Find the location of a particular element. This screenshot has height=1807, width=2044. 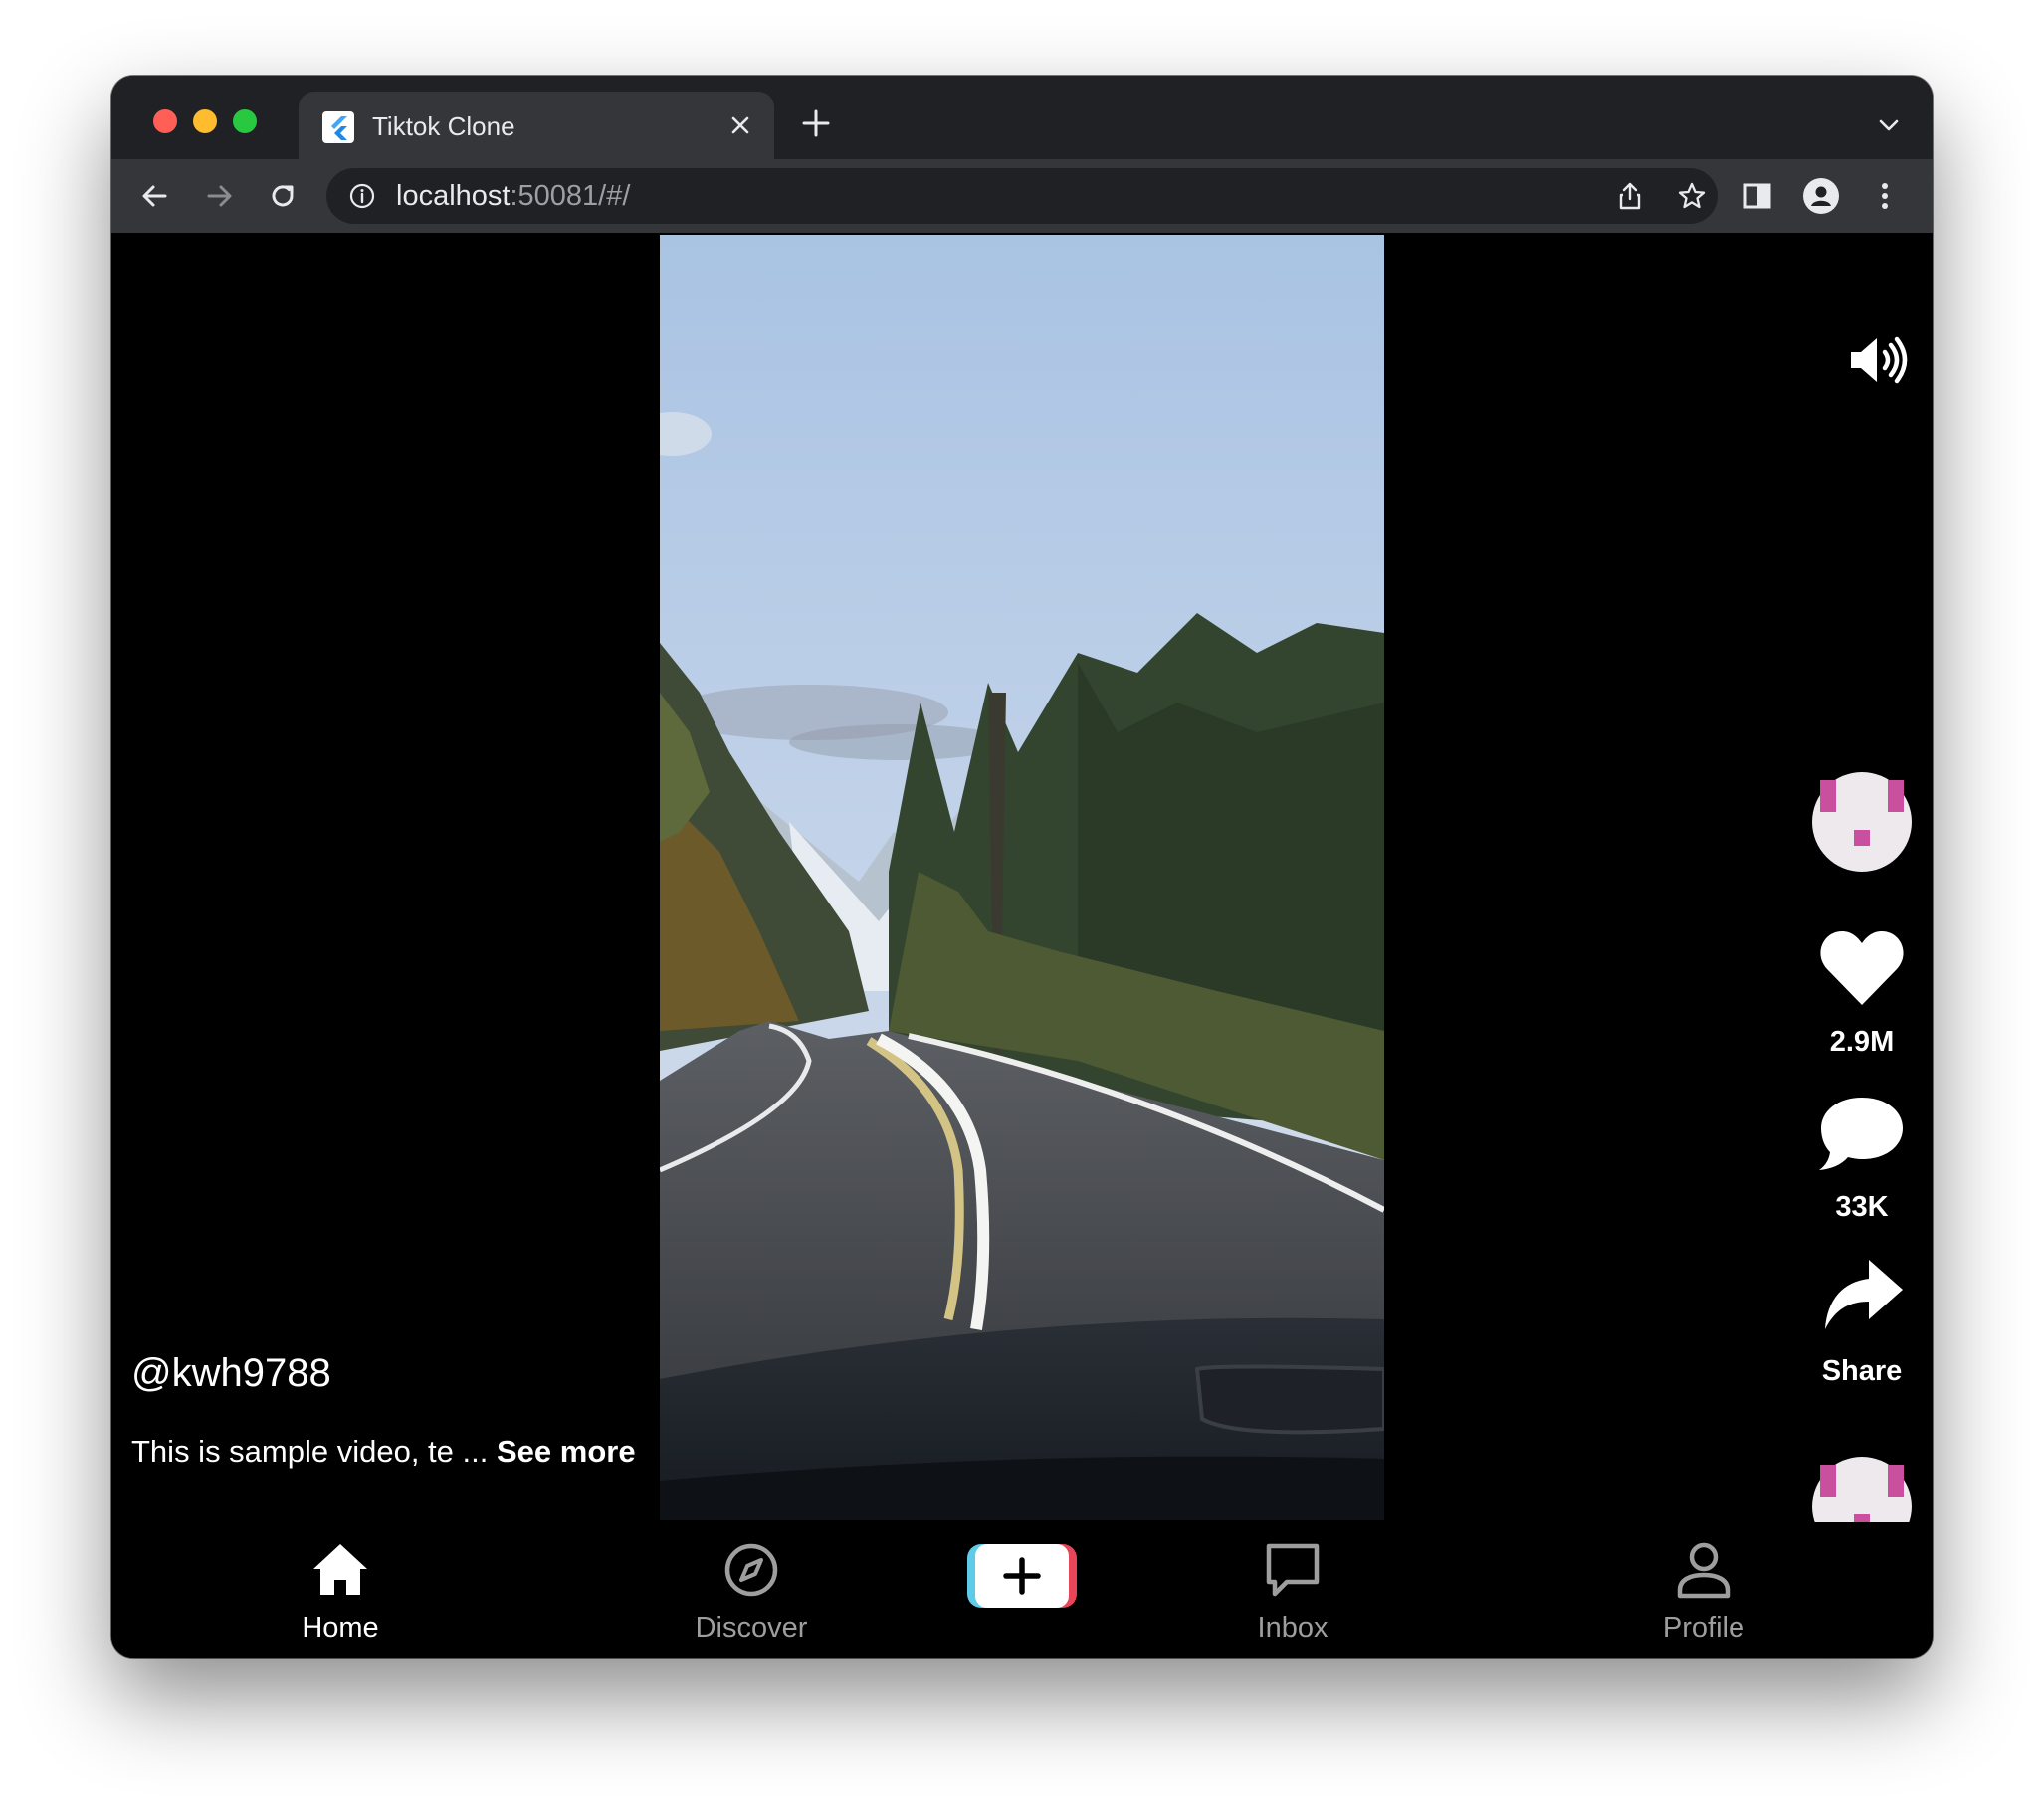

see-more-link: See more is located at coordinates (566, 1451).